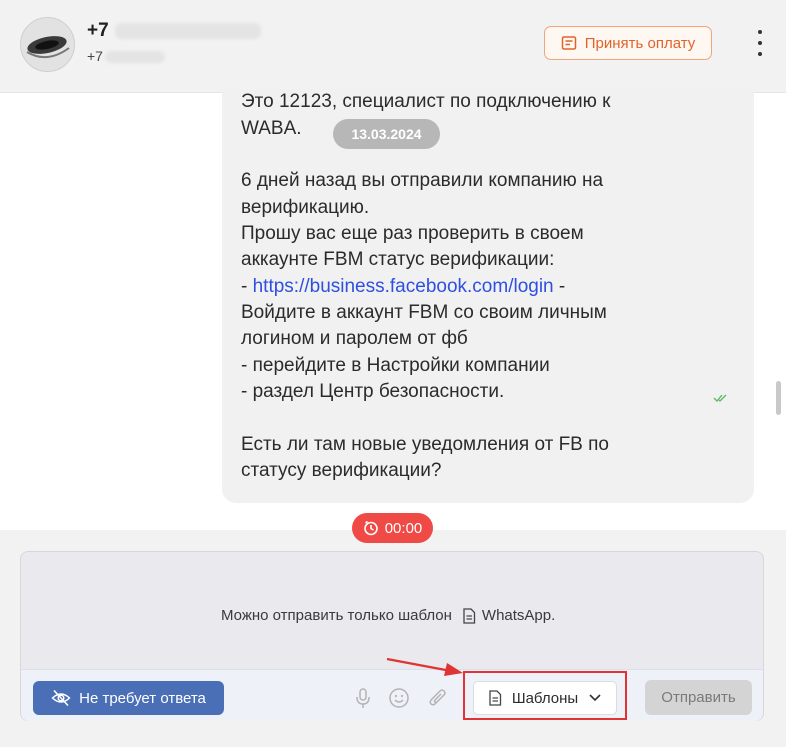 The width and height of the screenshot is (786, 747). What do you see at coordinates (142, 698) in the screenshot?
I see `no-reply-label: Не требует ответа` at bounding box center [142, 698].